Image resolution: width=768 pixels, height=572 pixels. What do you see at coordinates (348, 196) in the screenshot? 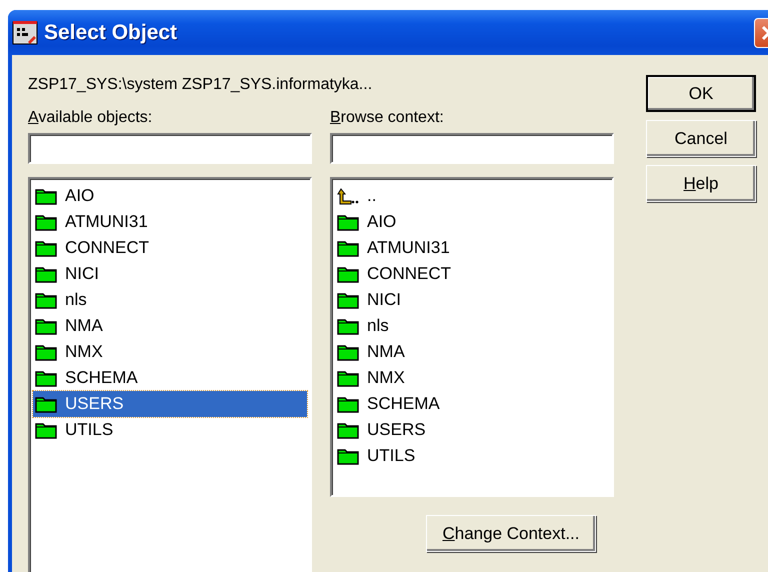
I see `up-folder-icon` at bounding box center [348, 196].